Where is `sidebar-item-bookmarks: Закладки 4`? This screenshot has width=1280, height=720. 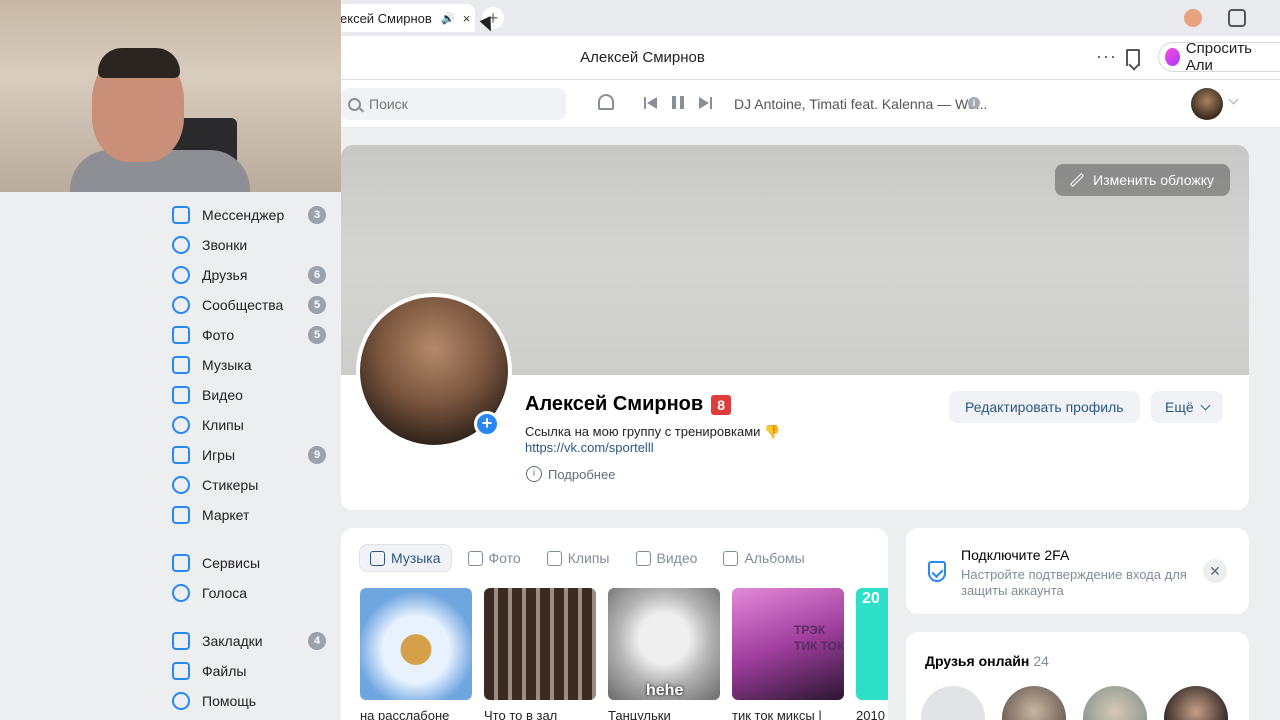
sidebar-item-bookmarks: Закладки 4 is located at coordinates (252, 641).